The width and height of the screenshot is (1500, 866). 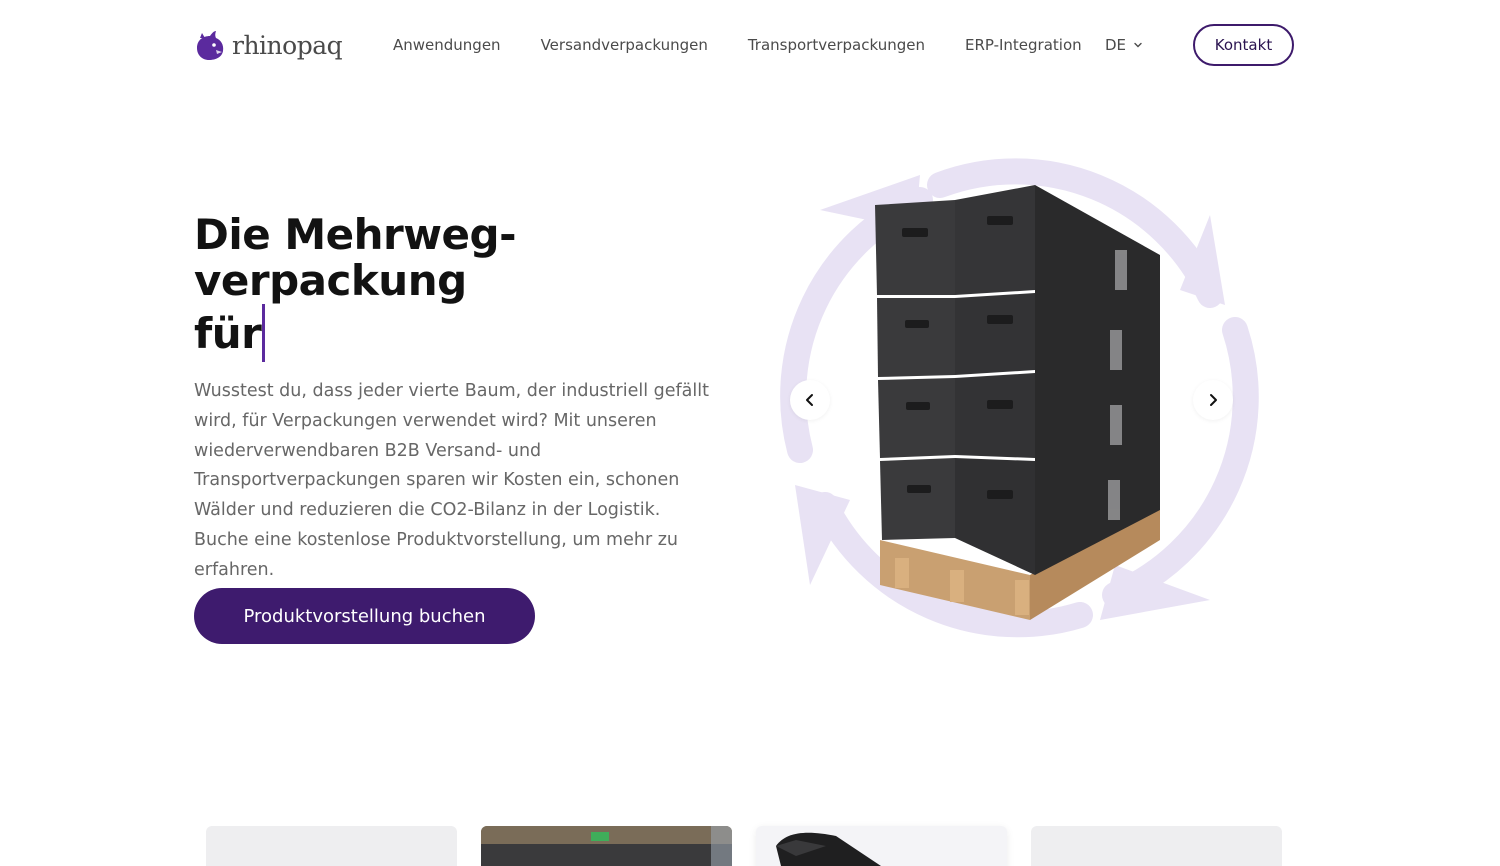 I want to click on chevron-right-icon, so click(x=1213, y=400).